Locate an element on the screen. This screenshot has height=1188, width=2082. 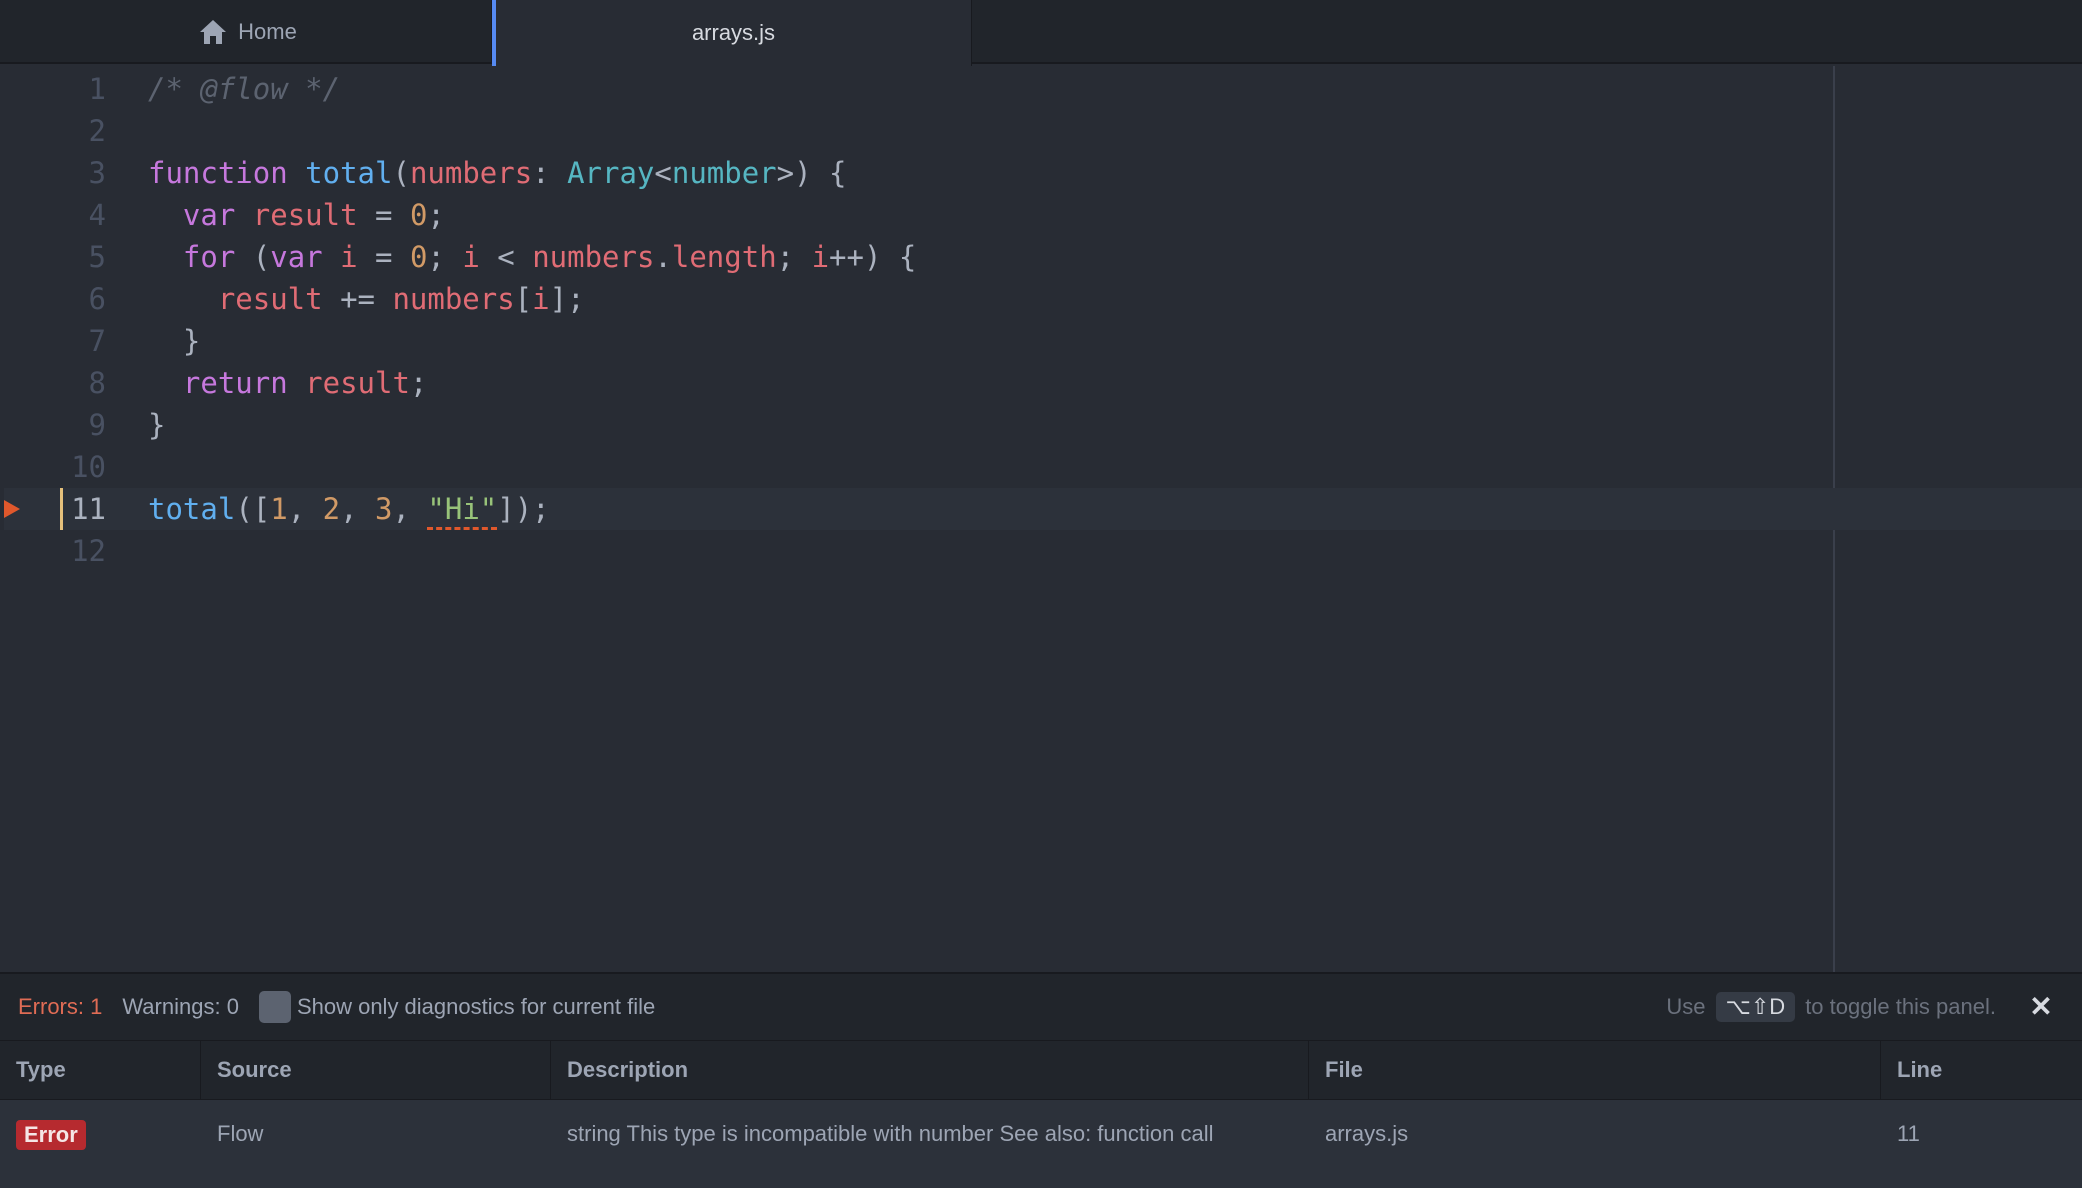
line-number: 7 is located at coordinates (97, 341).